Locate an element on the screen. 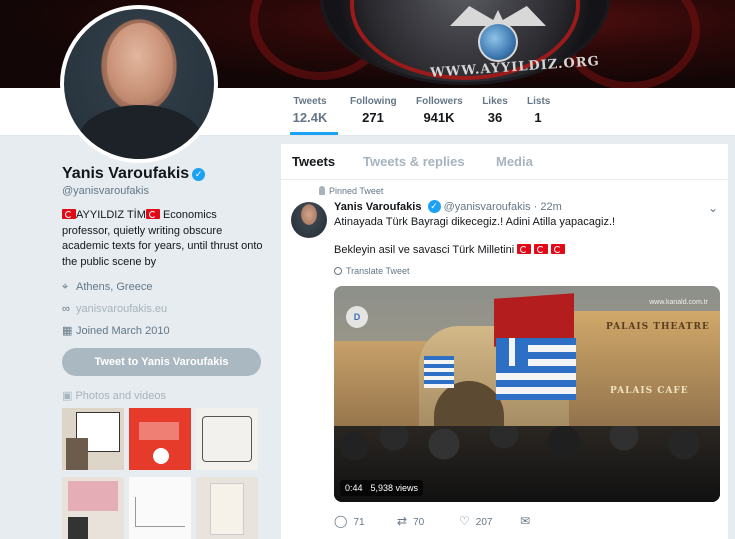  tweet-text-line2: Bekleyin asil ve savasci Türk Milletini is located at coordinates (450, 250).